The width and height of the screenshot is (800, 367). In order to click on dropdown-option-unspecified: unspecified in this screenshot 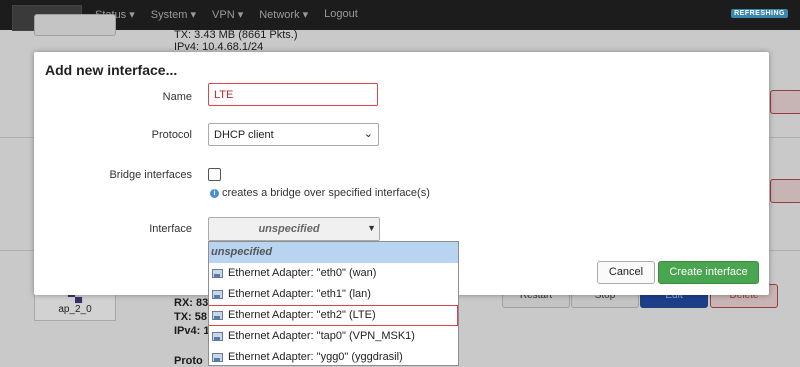, I will do `click(333, 252)`.